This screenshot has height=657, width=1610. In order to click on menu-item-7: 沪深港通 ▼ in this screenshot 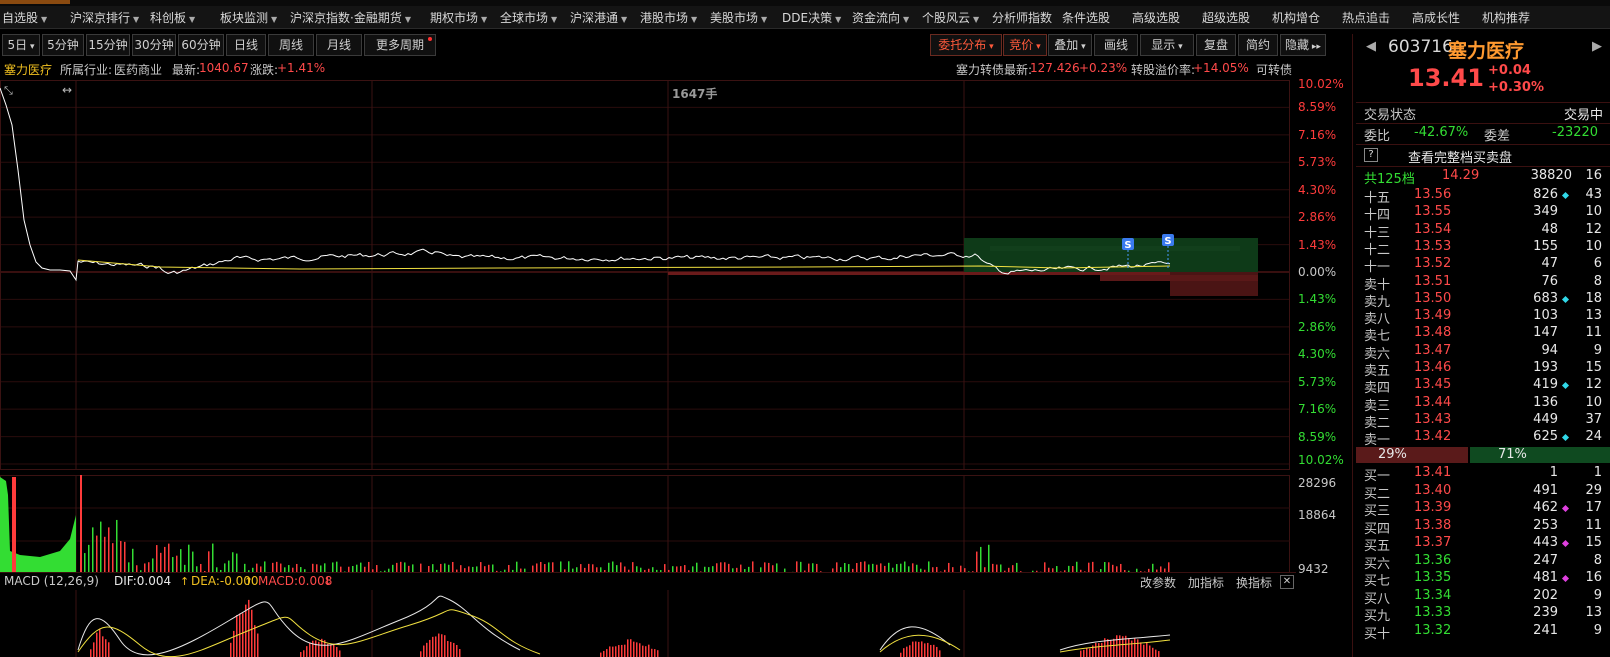, I will do `click(598, 18)`.